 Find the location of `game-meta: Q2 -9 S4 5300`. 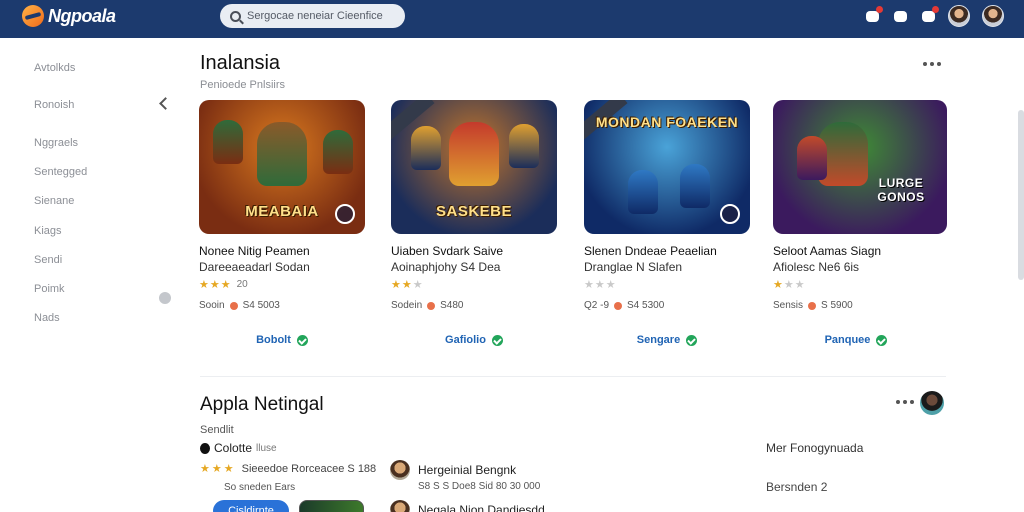

game-meta: Q2 -9 S4 5300 is located at coordinates (624, 305).